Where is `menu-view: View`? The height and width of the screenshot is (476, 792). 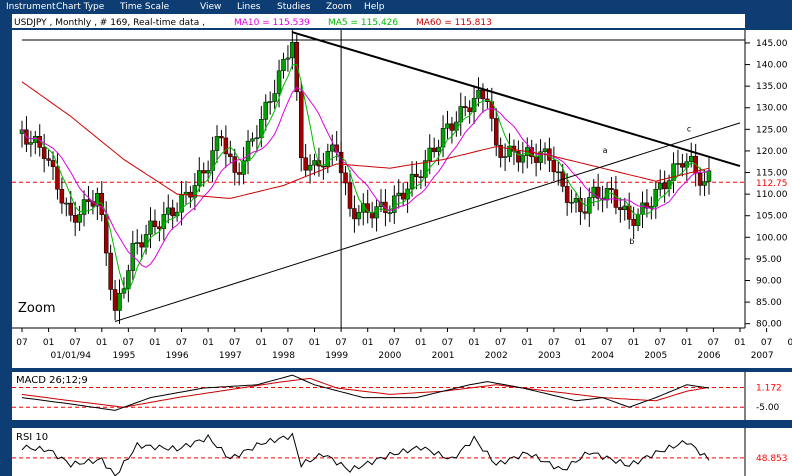
menu-view: View is located at coordinates (210, 7).